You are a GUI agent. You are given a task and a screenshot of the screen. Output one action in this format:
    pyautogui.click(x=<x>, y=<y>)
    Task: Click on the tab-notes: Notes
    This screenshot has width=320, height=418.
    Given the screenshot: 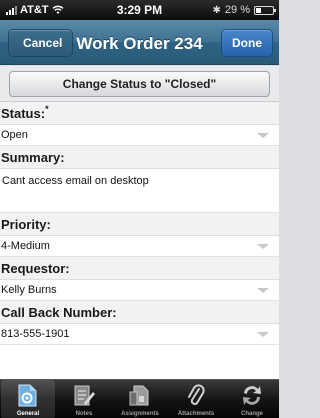 What is the action you would take?
    pyautogui.click(x=84, y=399)
    